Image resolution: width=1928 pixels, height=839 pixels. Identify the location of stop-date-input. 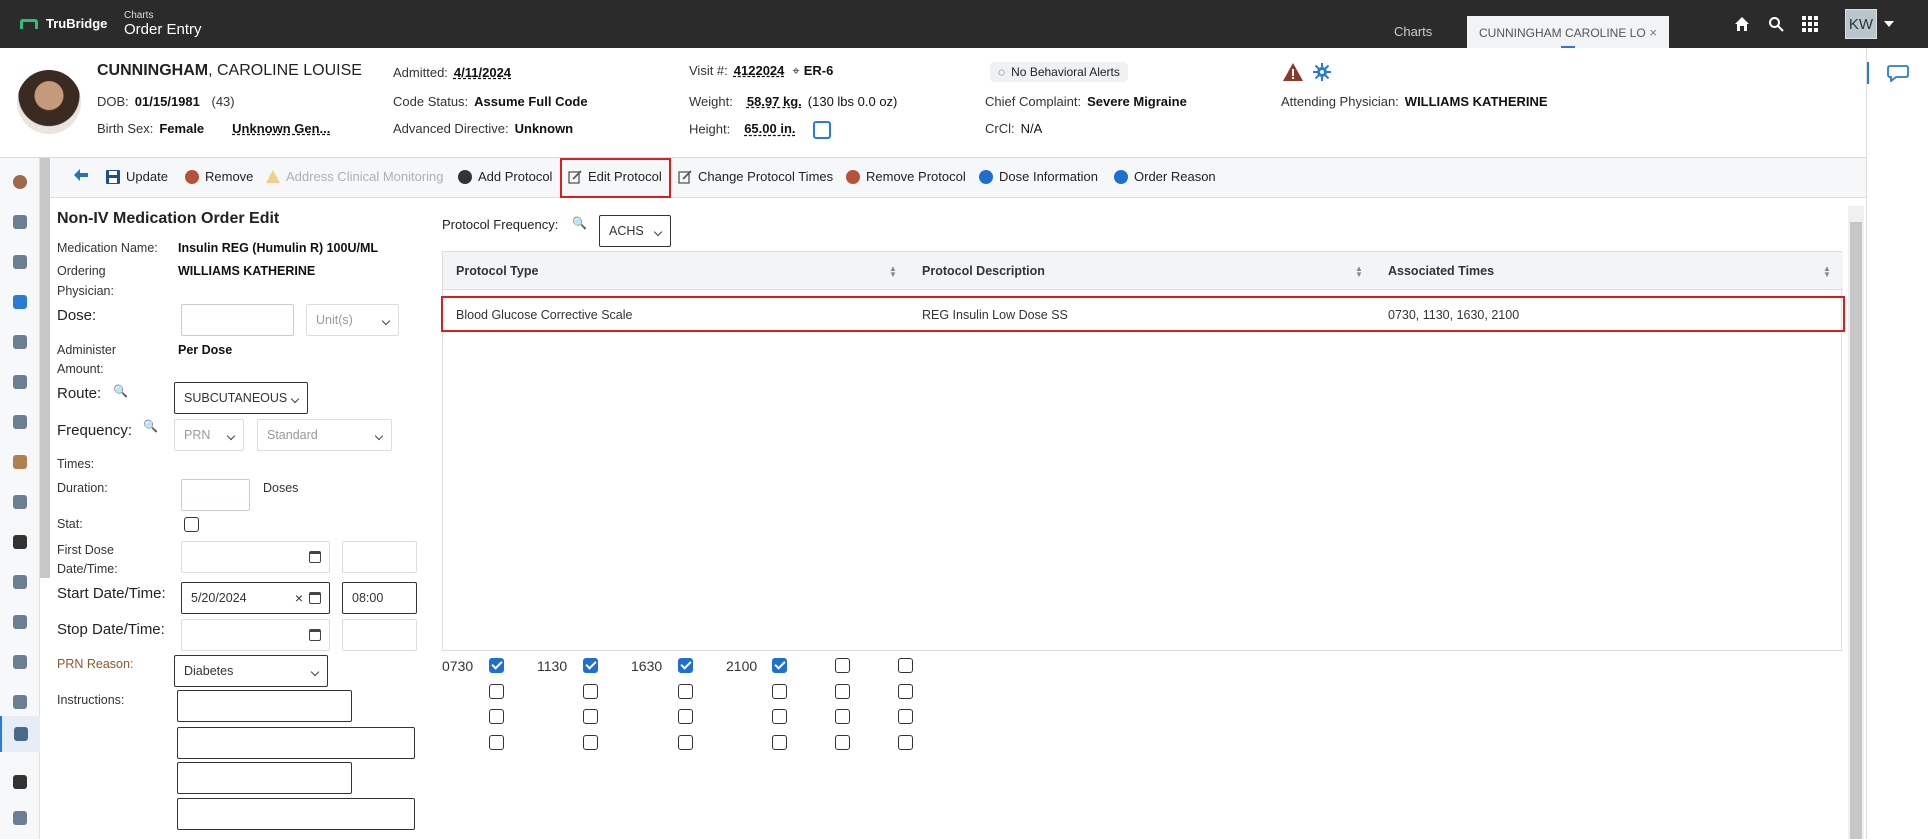
(255, 635).